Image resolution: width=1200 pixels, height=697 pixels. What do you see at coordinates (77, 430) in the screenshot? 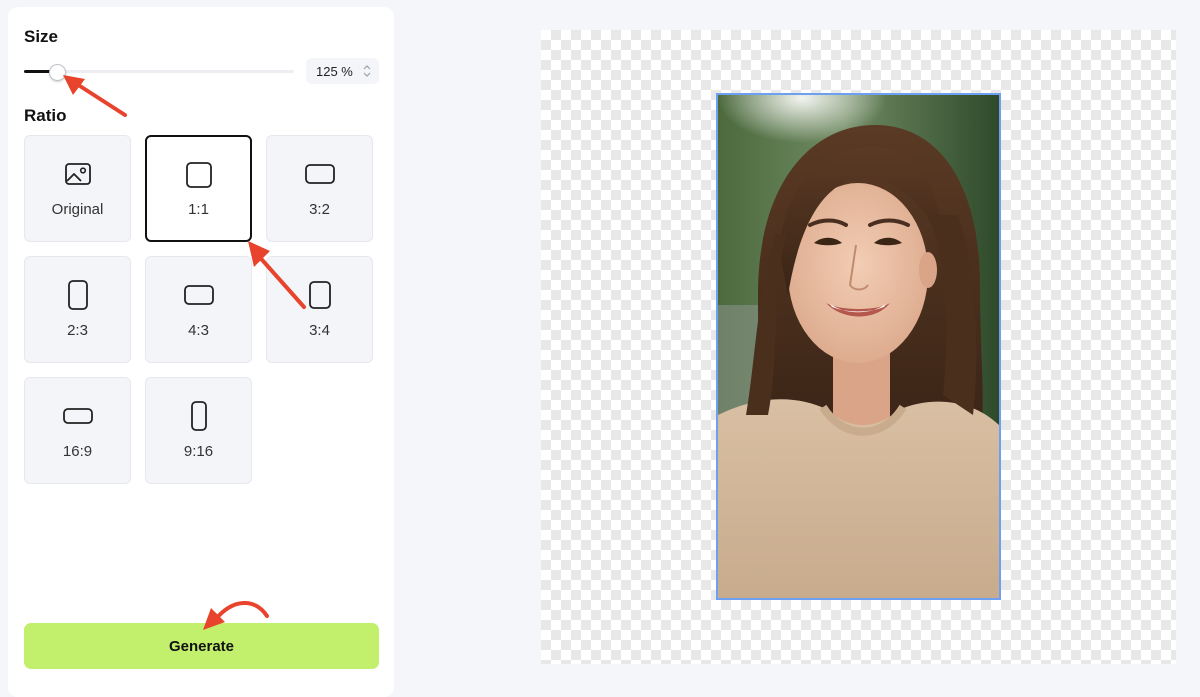
I see `ratio-option-16-9: 16:9` at bounding box center [77, 430].